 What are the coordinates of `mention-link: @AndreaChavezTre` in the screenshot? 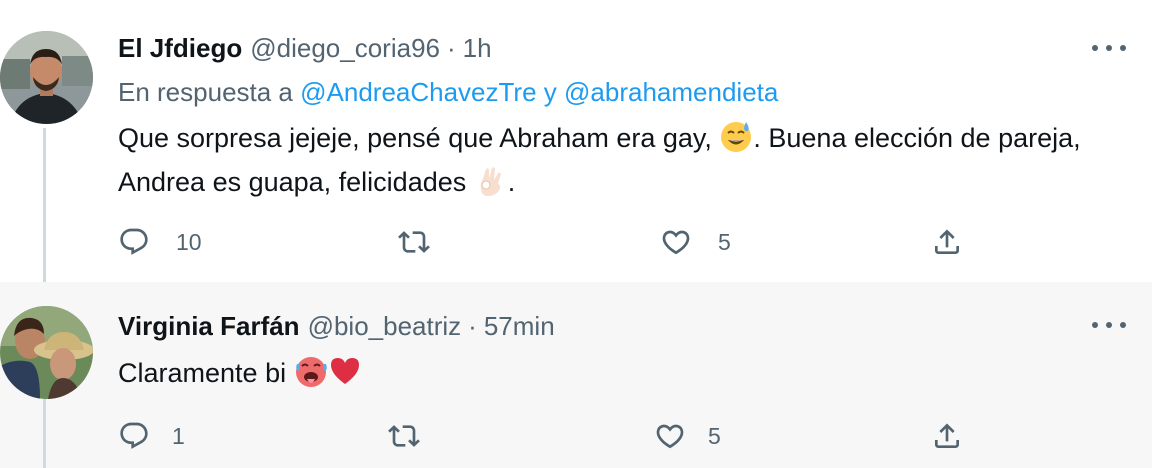 It's located at (418, 92).